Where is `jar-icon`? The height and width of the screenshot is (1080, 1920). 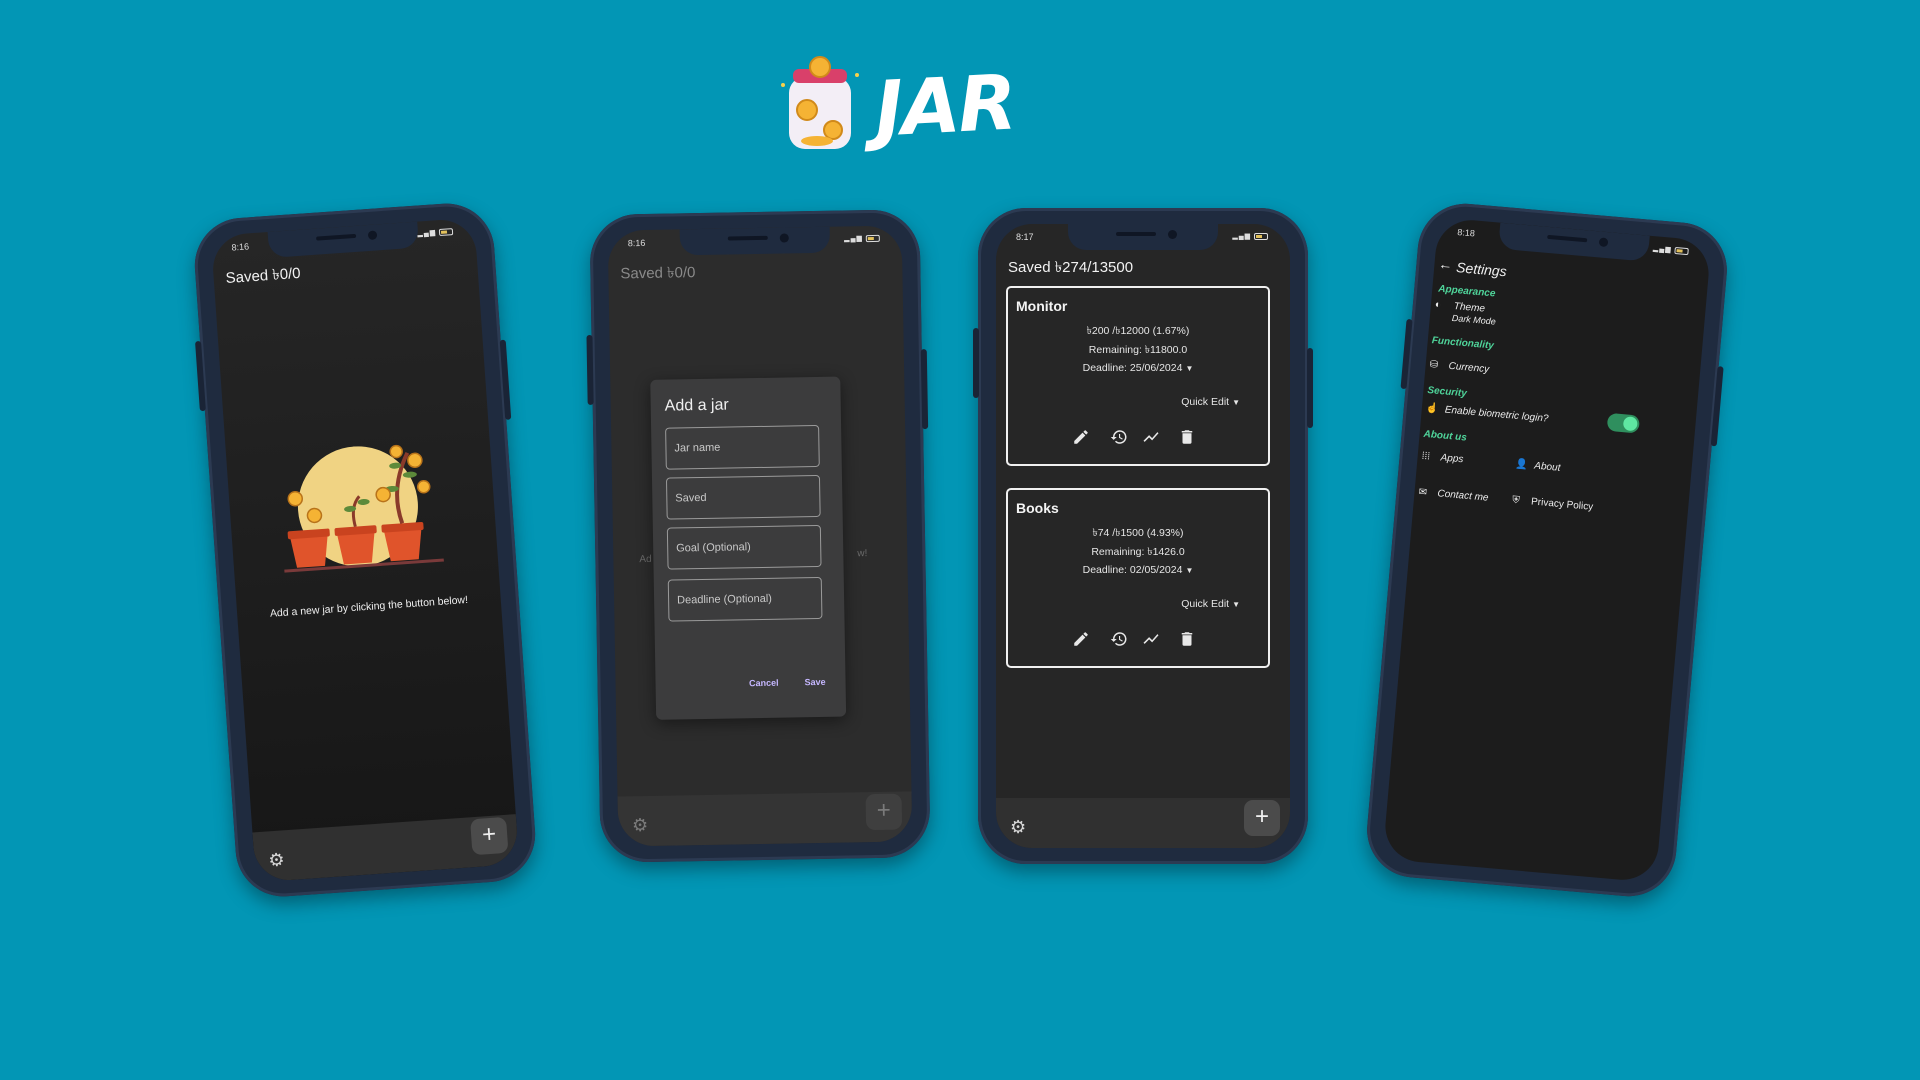 jar-icon is located at coordinates (820, 102).